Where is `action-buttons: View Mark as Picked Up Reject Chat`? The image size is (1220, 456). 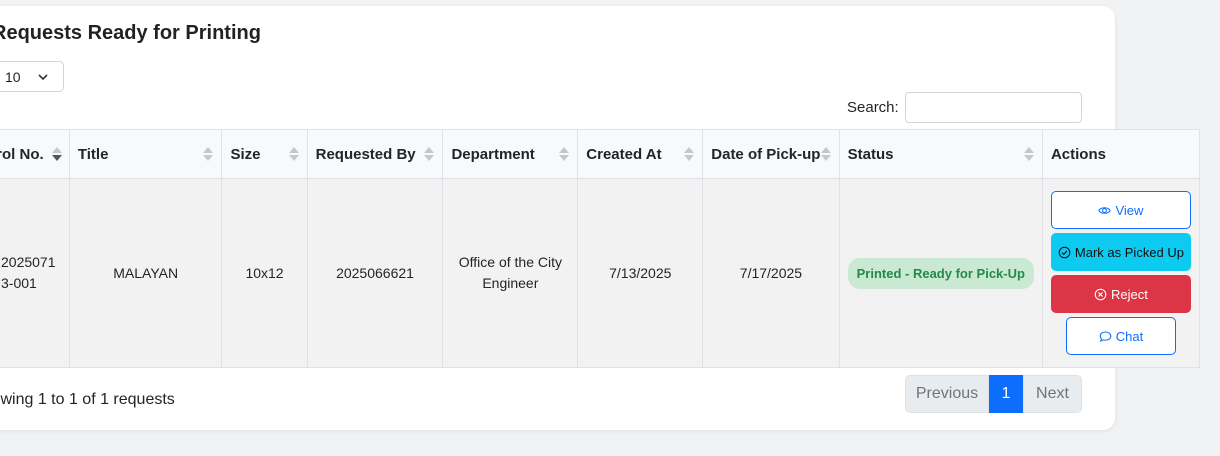 action-buttons: View Mark as Picked Up Reject Chat is located at coordinates (1120, 273).